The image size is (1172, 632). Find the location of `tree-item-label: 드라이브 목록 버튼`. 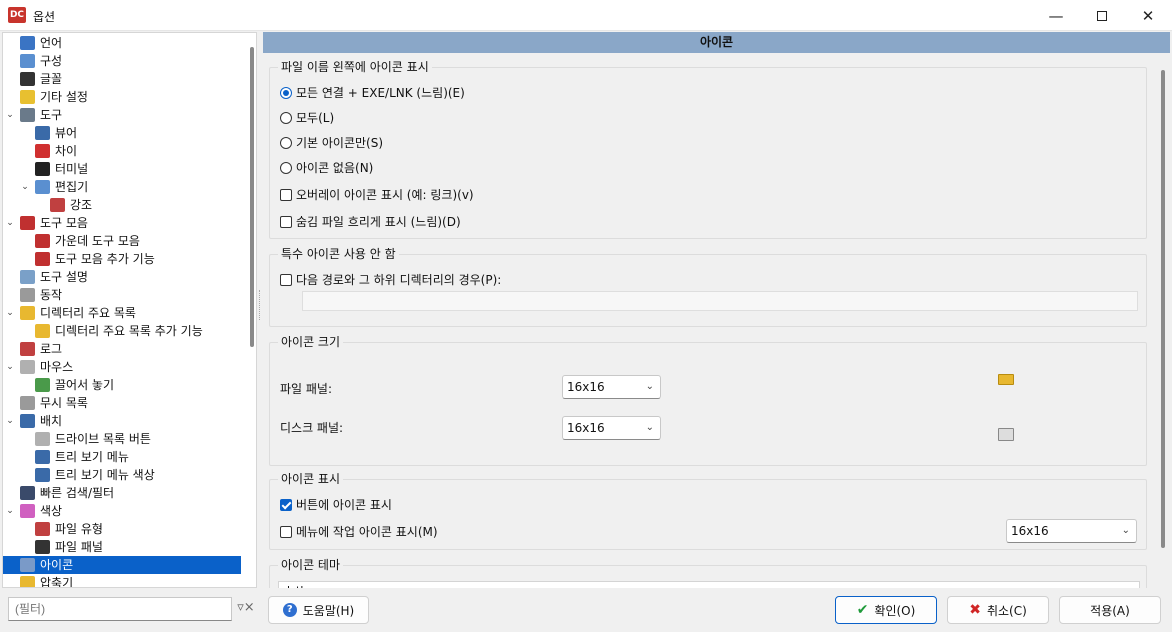

tree-item-label: 드라이브 목록 버튼 is located at coordinates (103, 439).